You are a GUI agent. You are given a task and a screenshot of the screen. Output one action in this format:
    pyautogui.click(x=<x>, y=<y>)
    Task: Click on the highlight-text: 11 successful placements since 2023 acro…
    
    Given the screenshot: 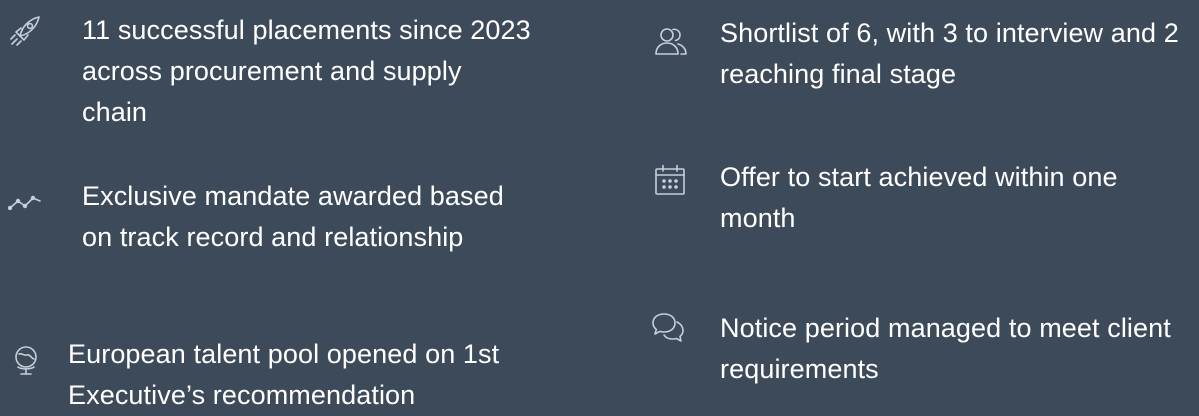 What is the action you would take?
    pyautogui.click(x=306, y=71)
    